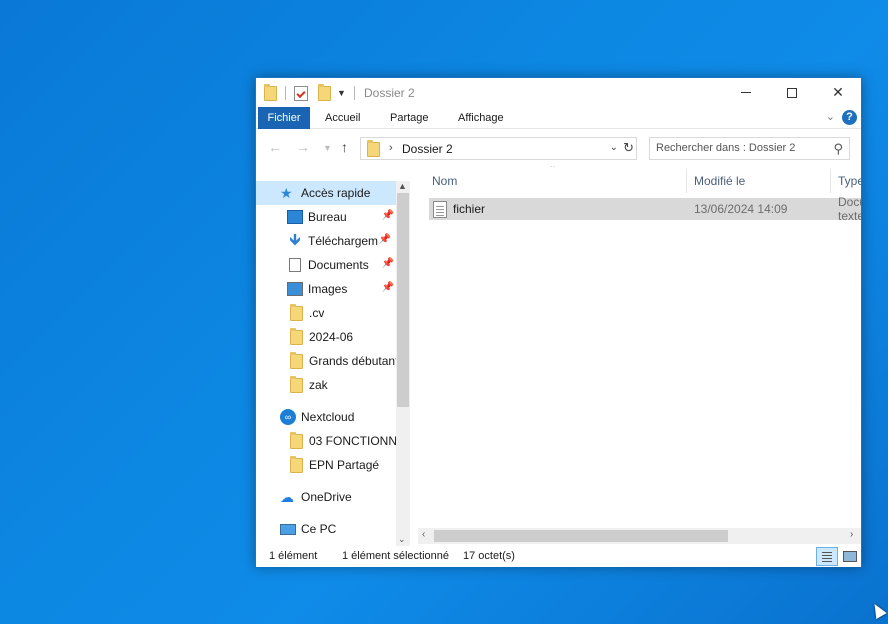 The image size is (888, 624). I want to click on file-modified: 13/06/2024 14:09, so click(741, 209).